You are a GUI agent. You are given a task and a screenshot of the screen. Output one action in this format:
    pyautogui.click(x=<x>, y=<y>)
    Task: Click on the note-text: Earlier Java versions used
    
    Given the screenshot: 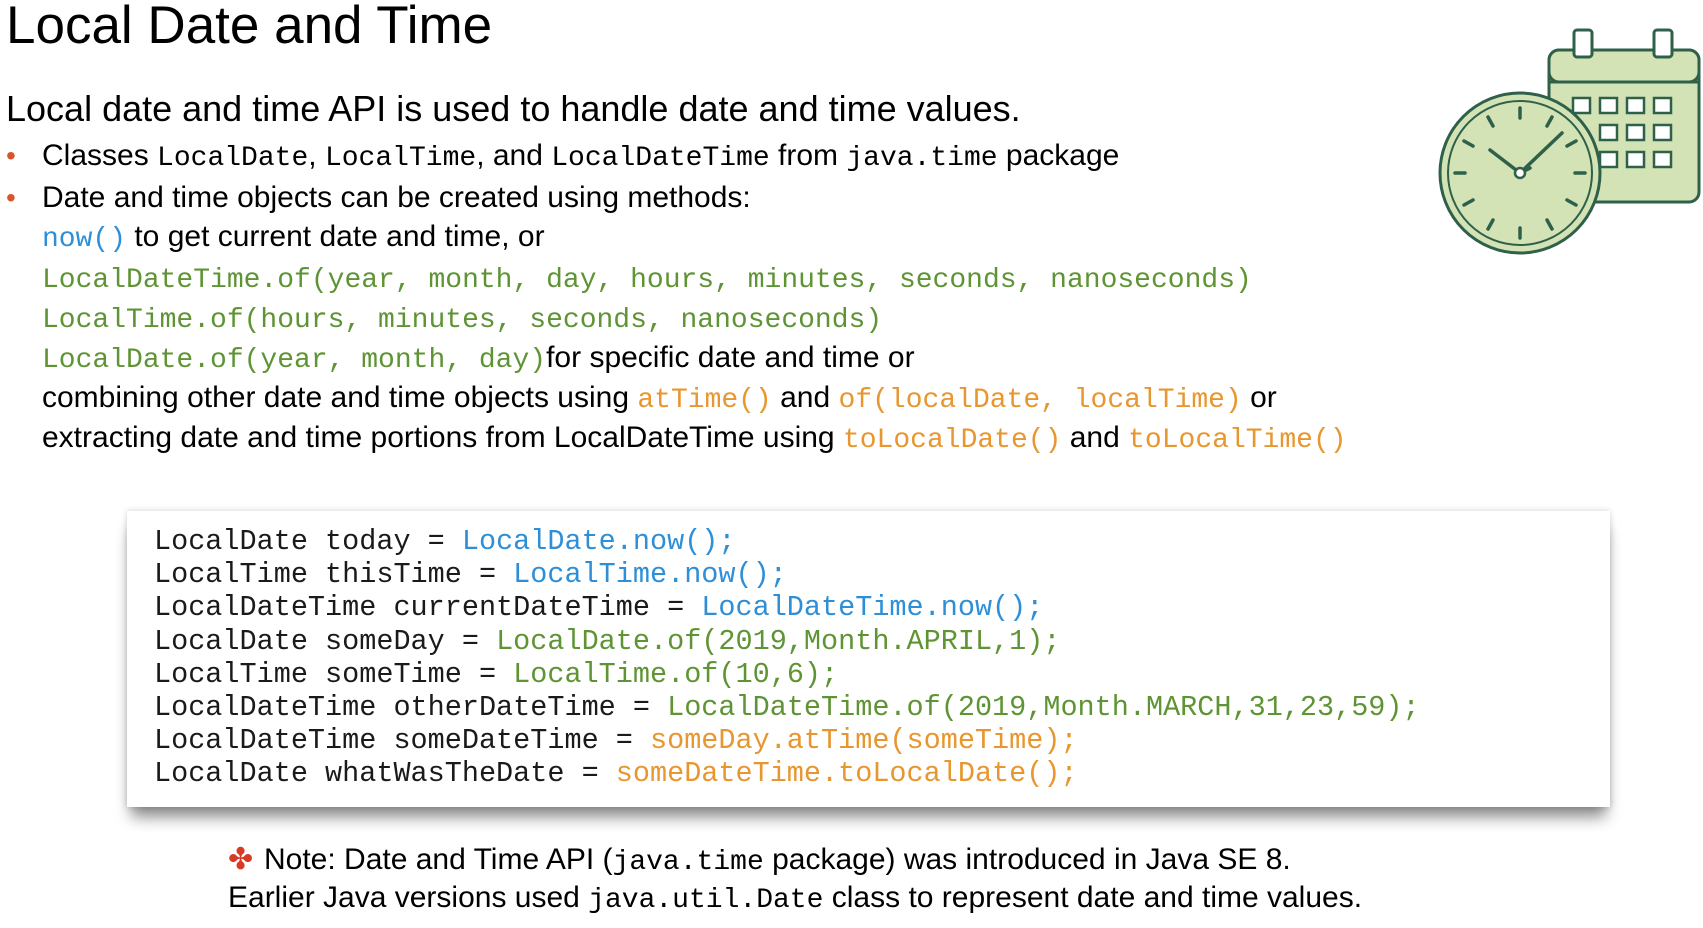 What is the action you would take?
    pyautogui.click(x=408, y=897)
    